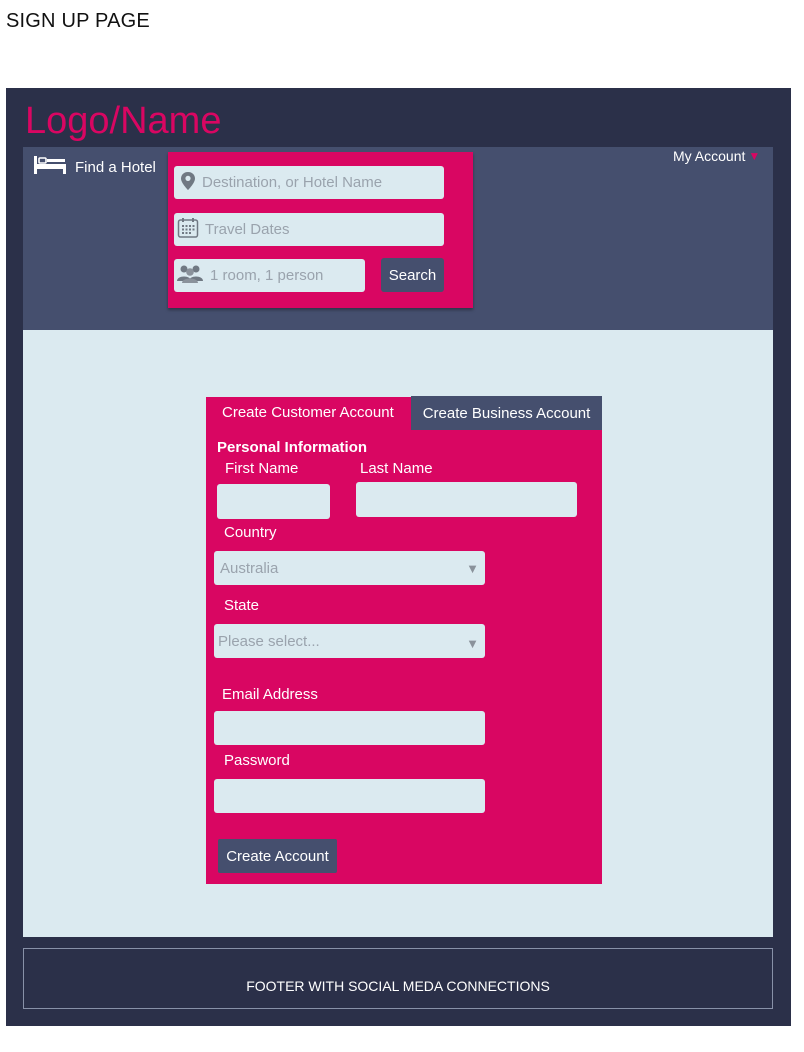  Describe the element at coordinates (257, 760) in the screenshot. I see `password-label: Password` at that location.